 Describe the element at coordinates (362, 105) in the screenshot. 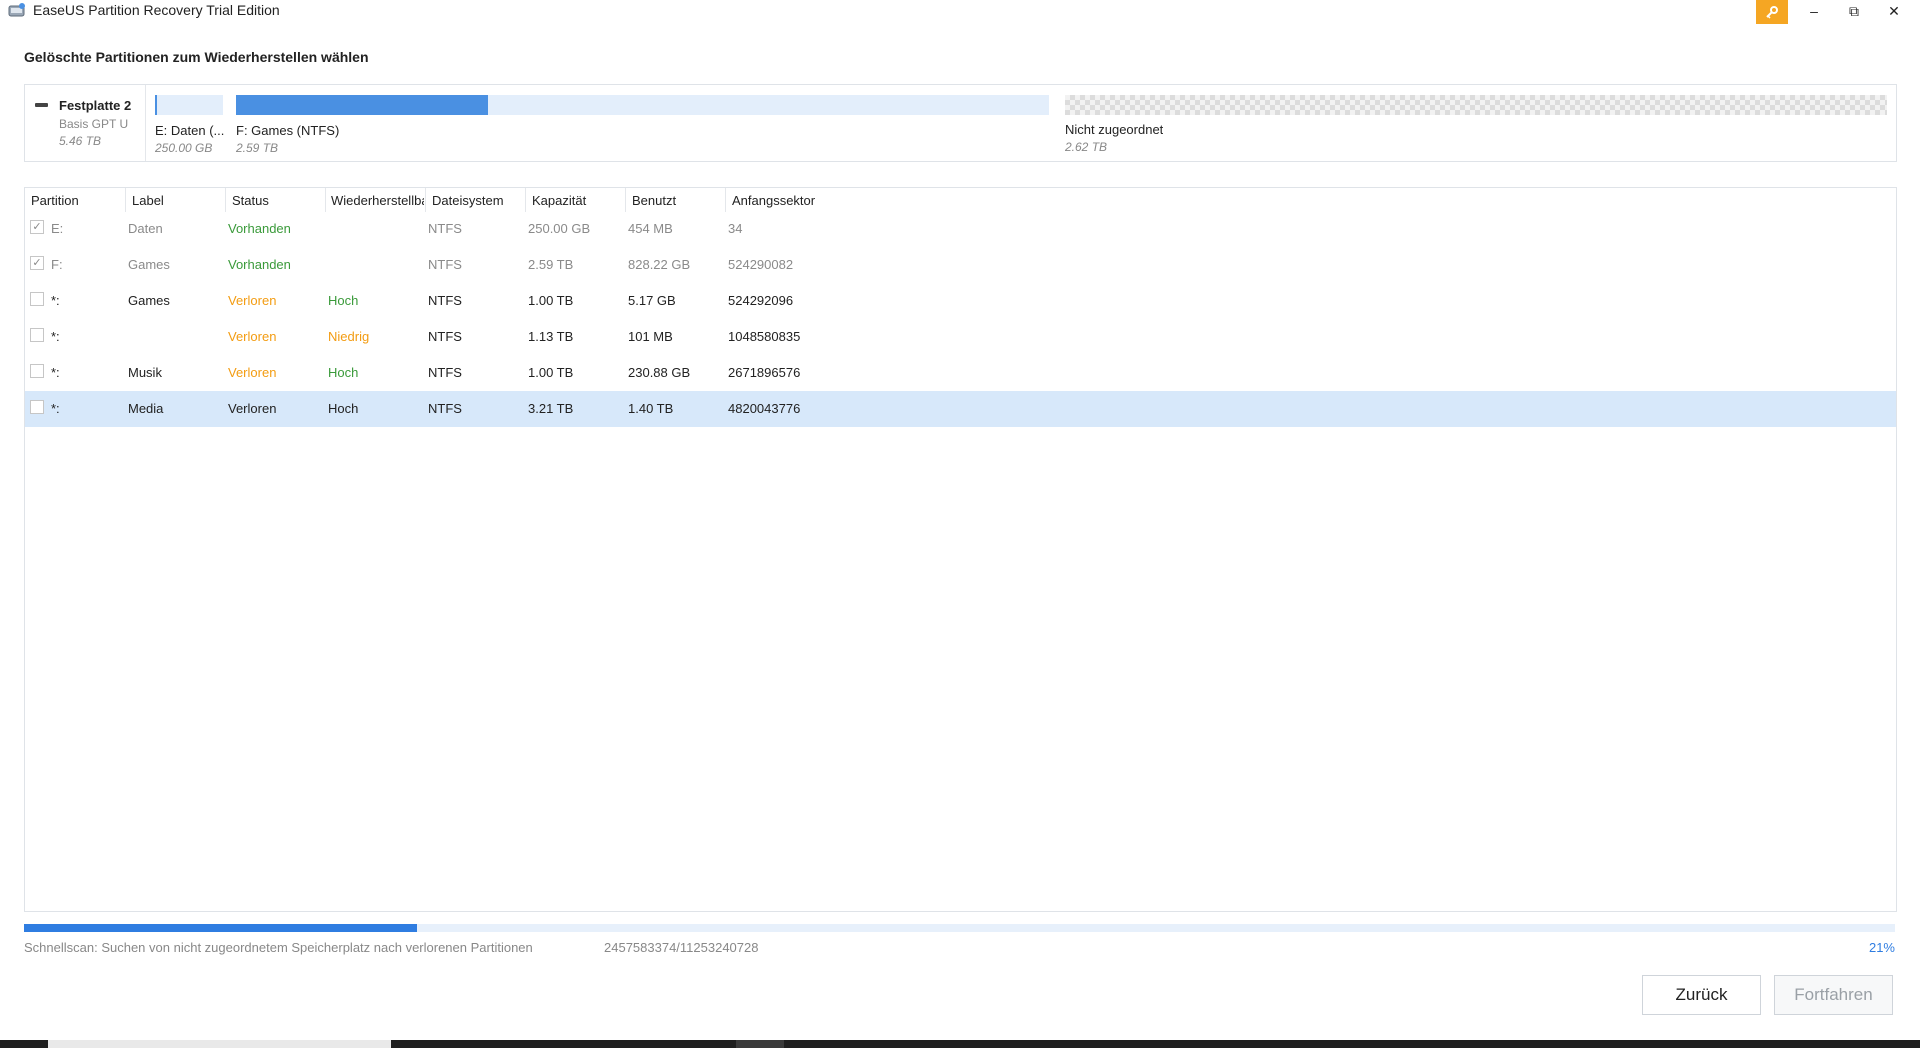

I see `partition-usage-bar` at that location.